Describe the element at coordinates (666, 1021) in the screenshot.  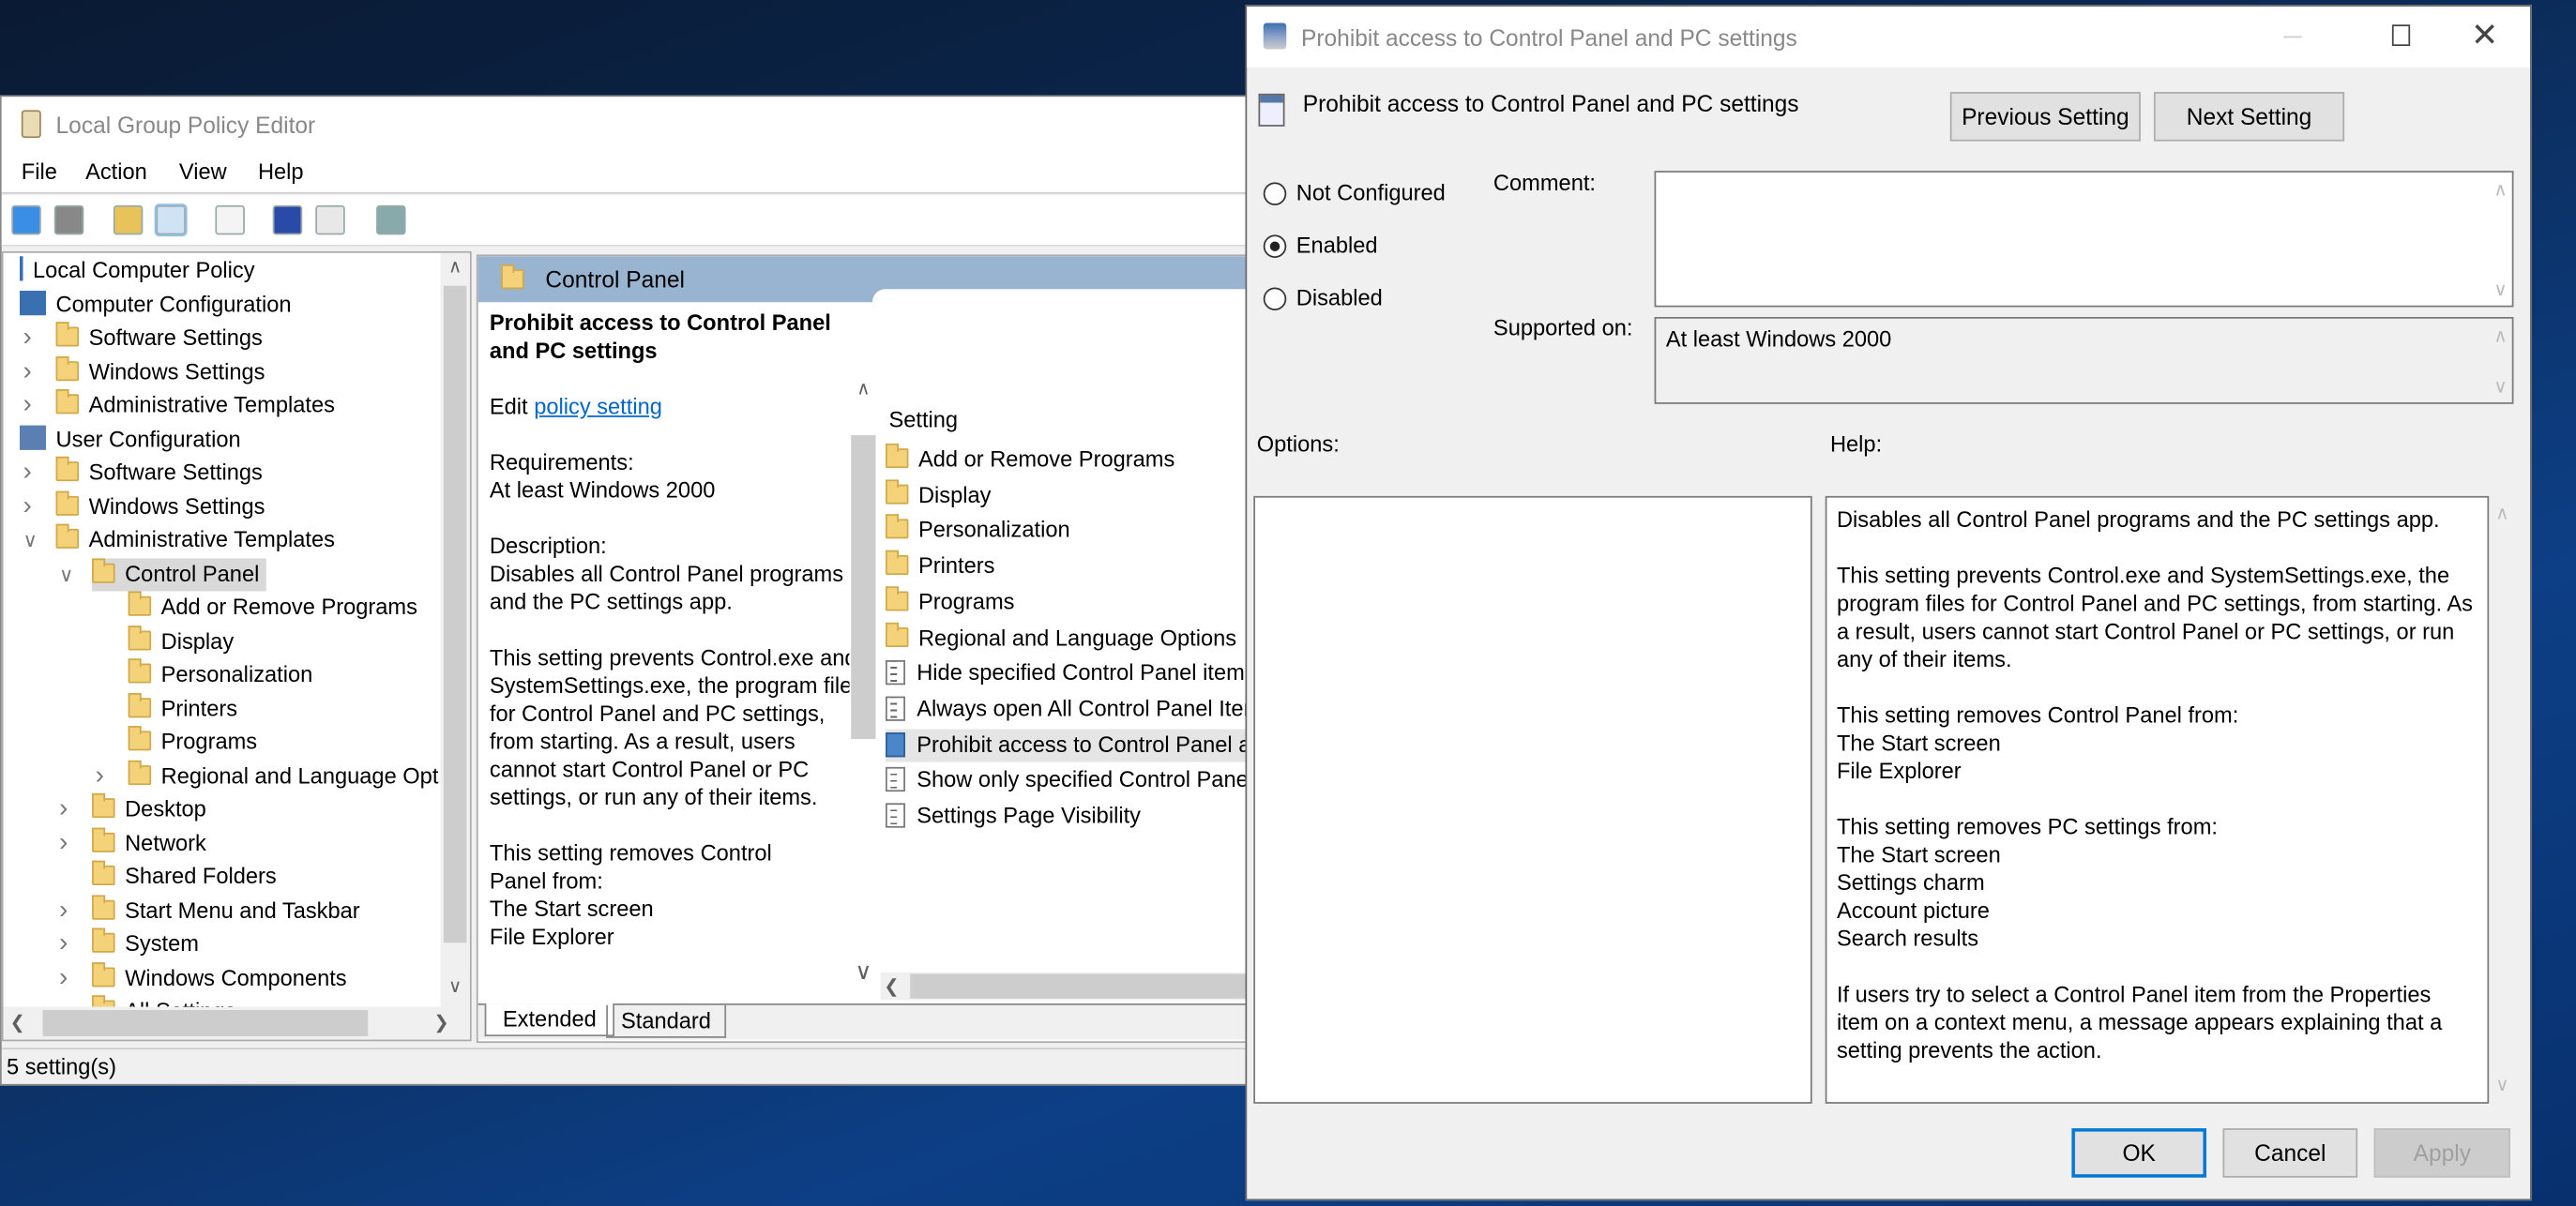
I see `tab-standard: Standard` at that location.